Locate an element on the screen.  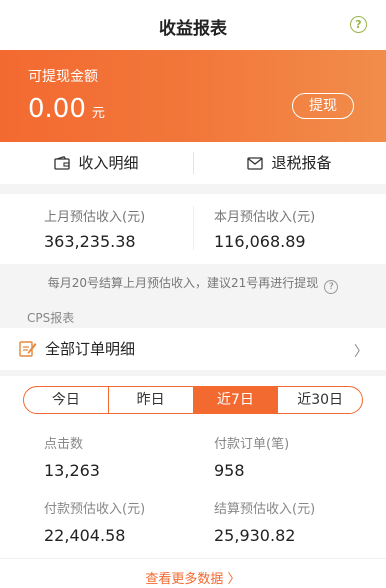
settle-income-value: 25,930.82 is located at coordinates (255, 535).